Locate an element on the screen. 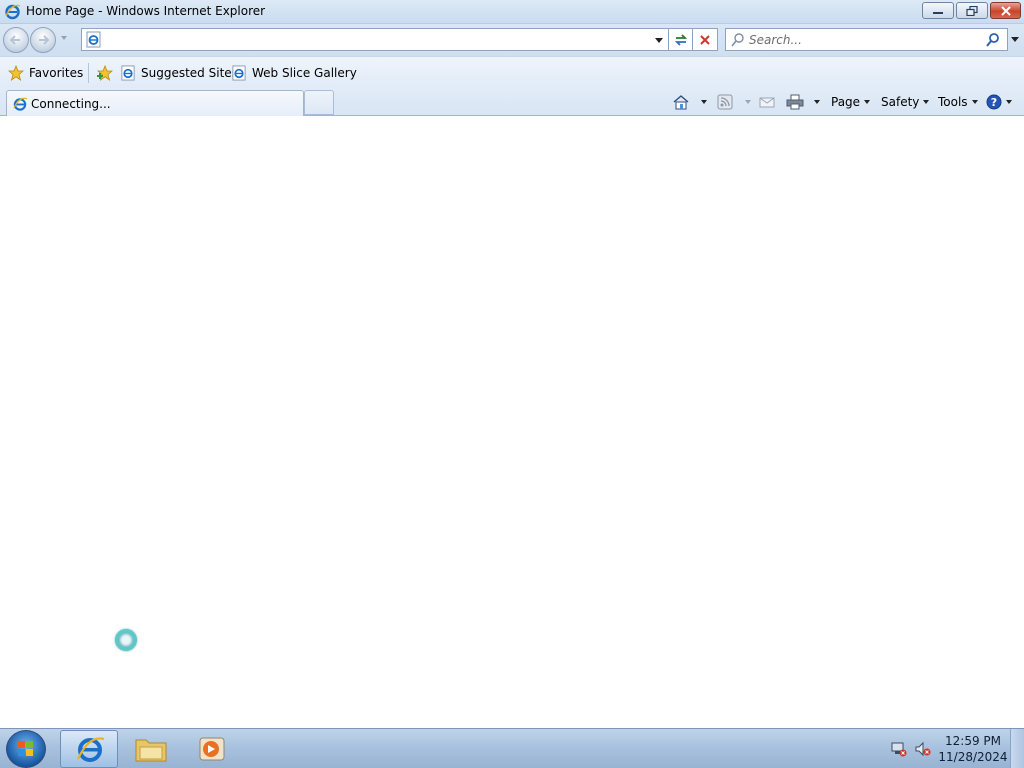 Image resolution: width=1024 pixels, height=768 pixels. close-button is located at coordinates (1005, 10).